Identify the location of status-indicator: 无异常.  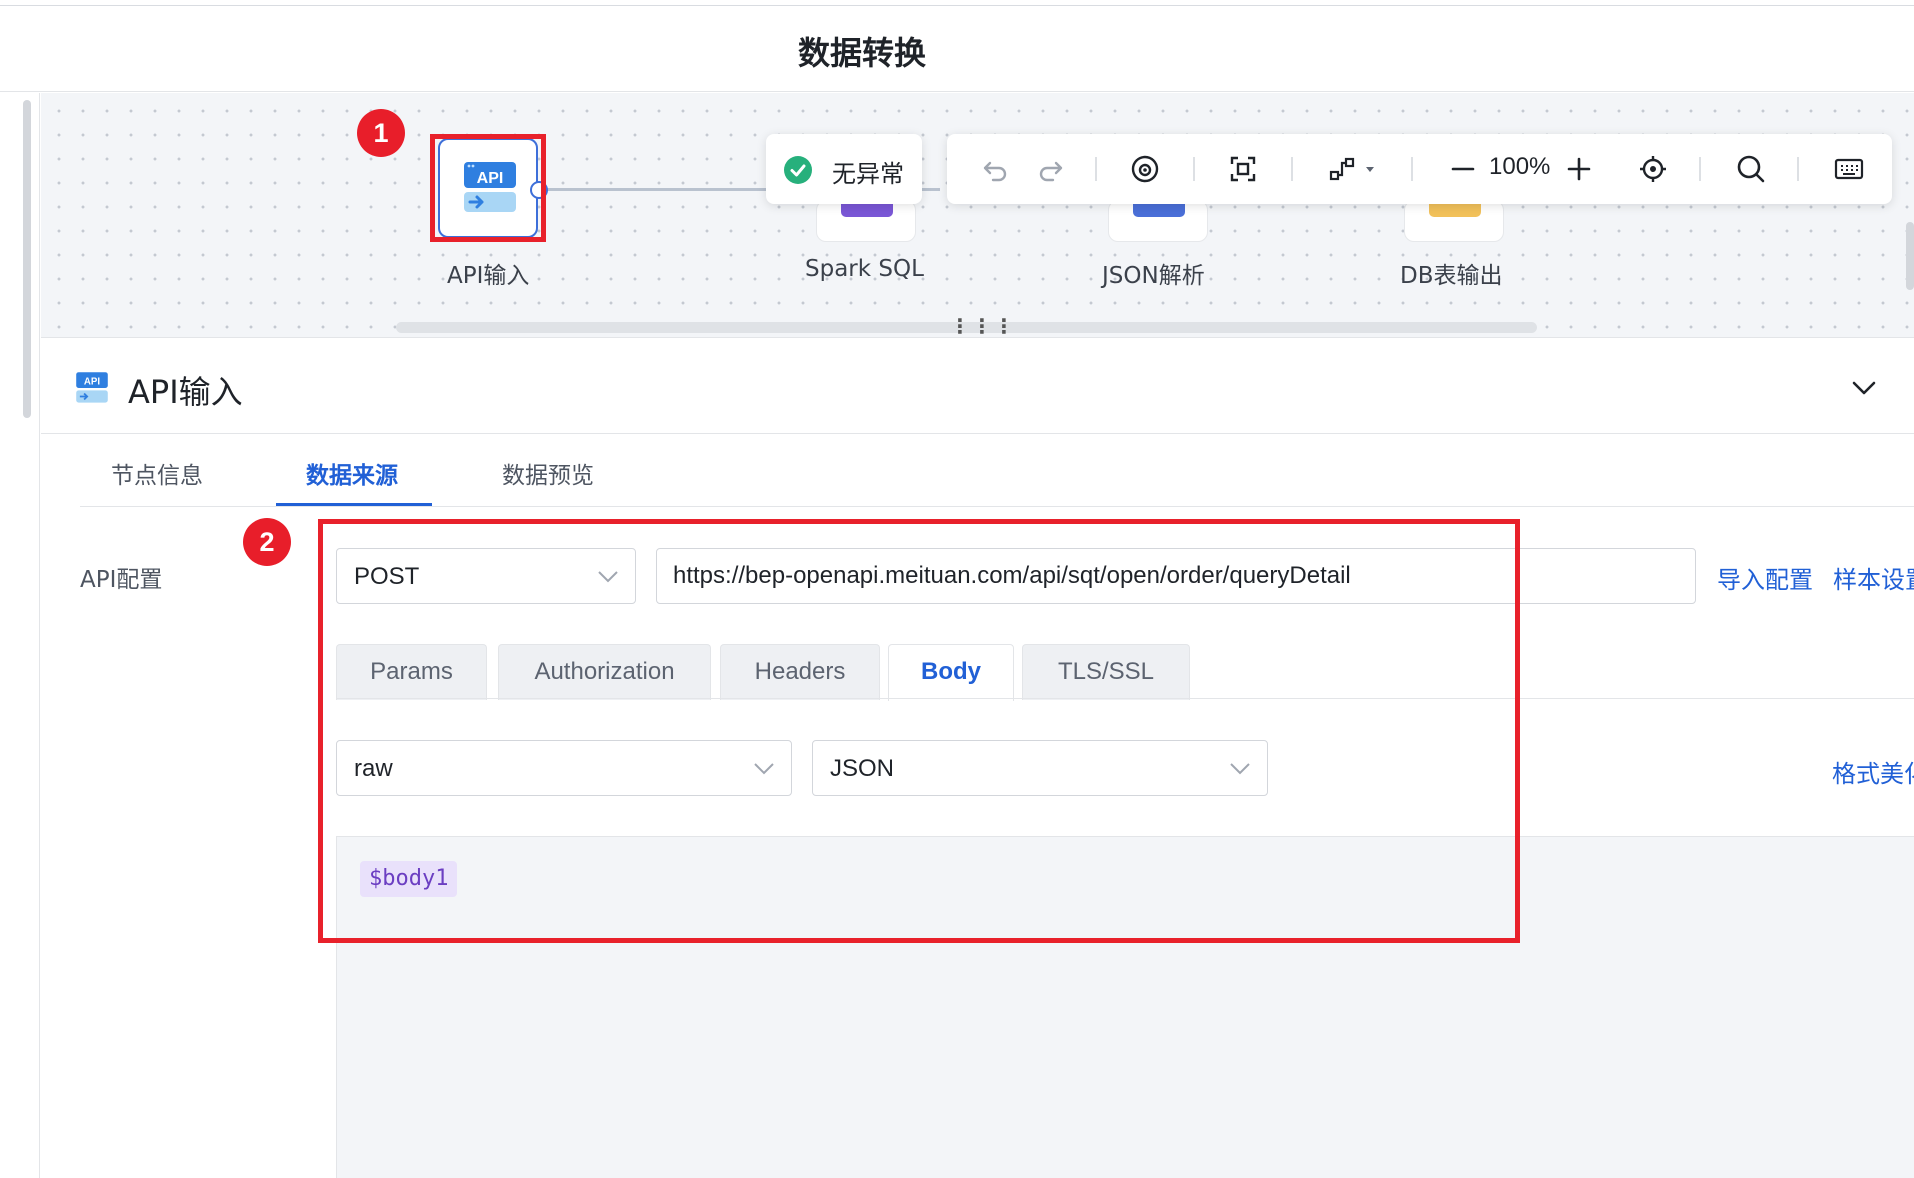
(844, 169).